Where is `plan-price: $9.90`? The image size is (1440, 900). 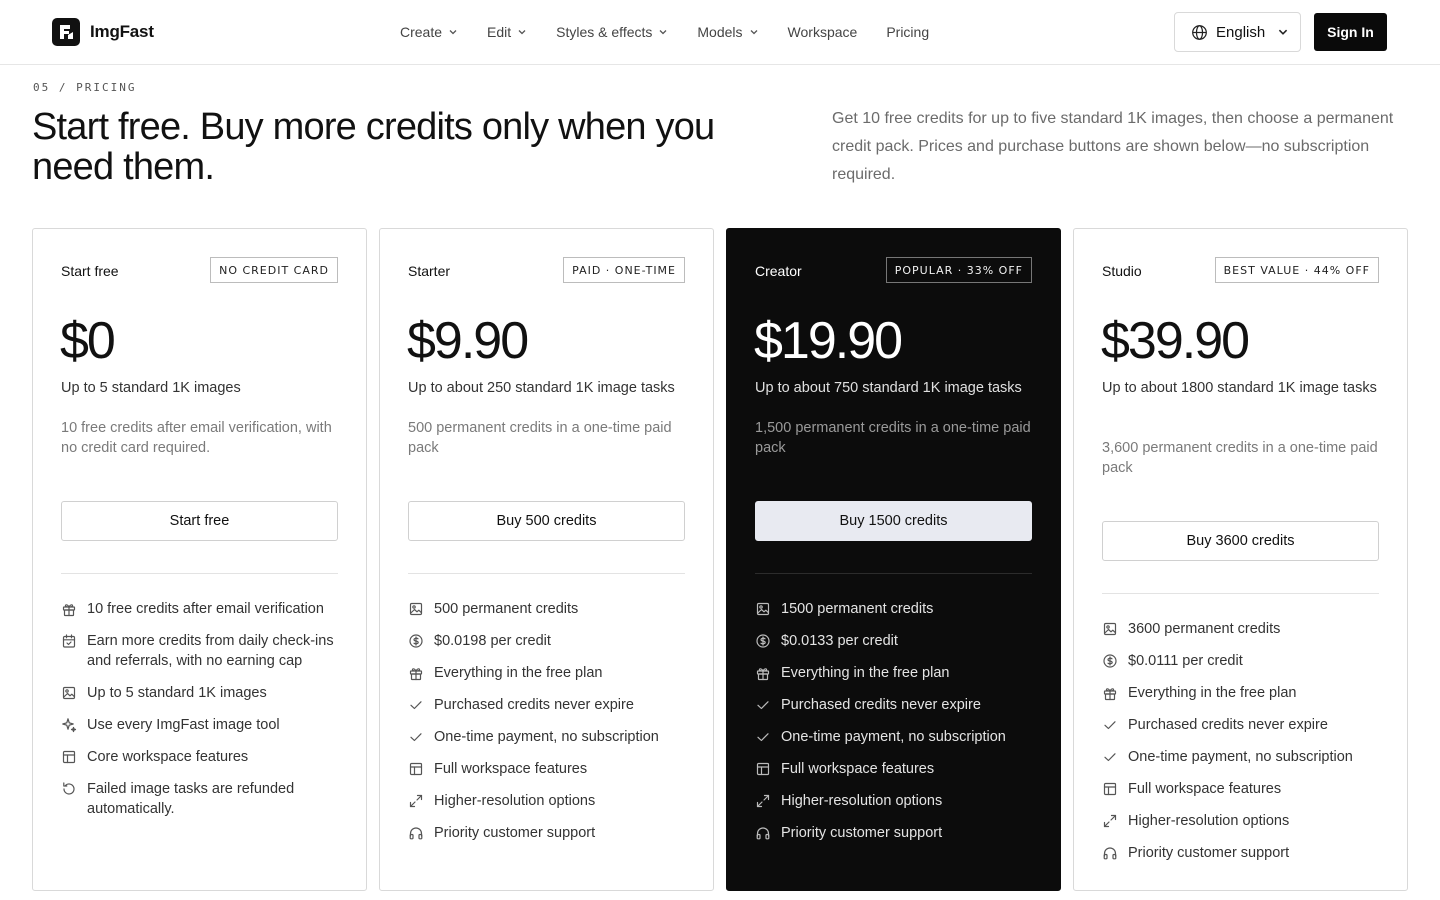 plan-price: $9.90 is located at coordinates (468, 341).